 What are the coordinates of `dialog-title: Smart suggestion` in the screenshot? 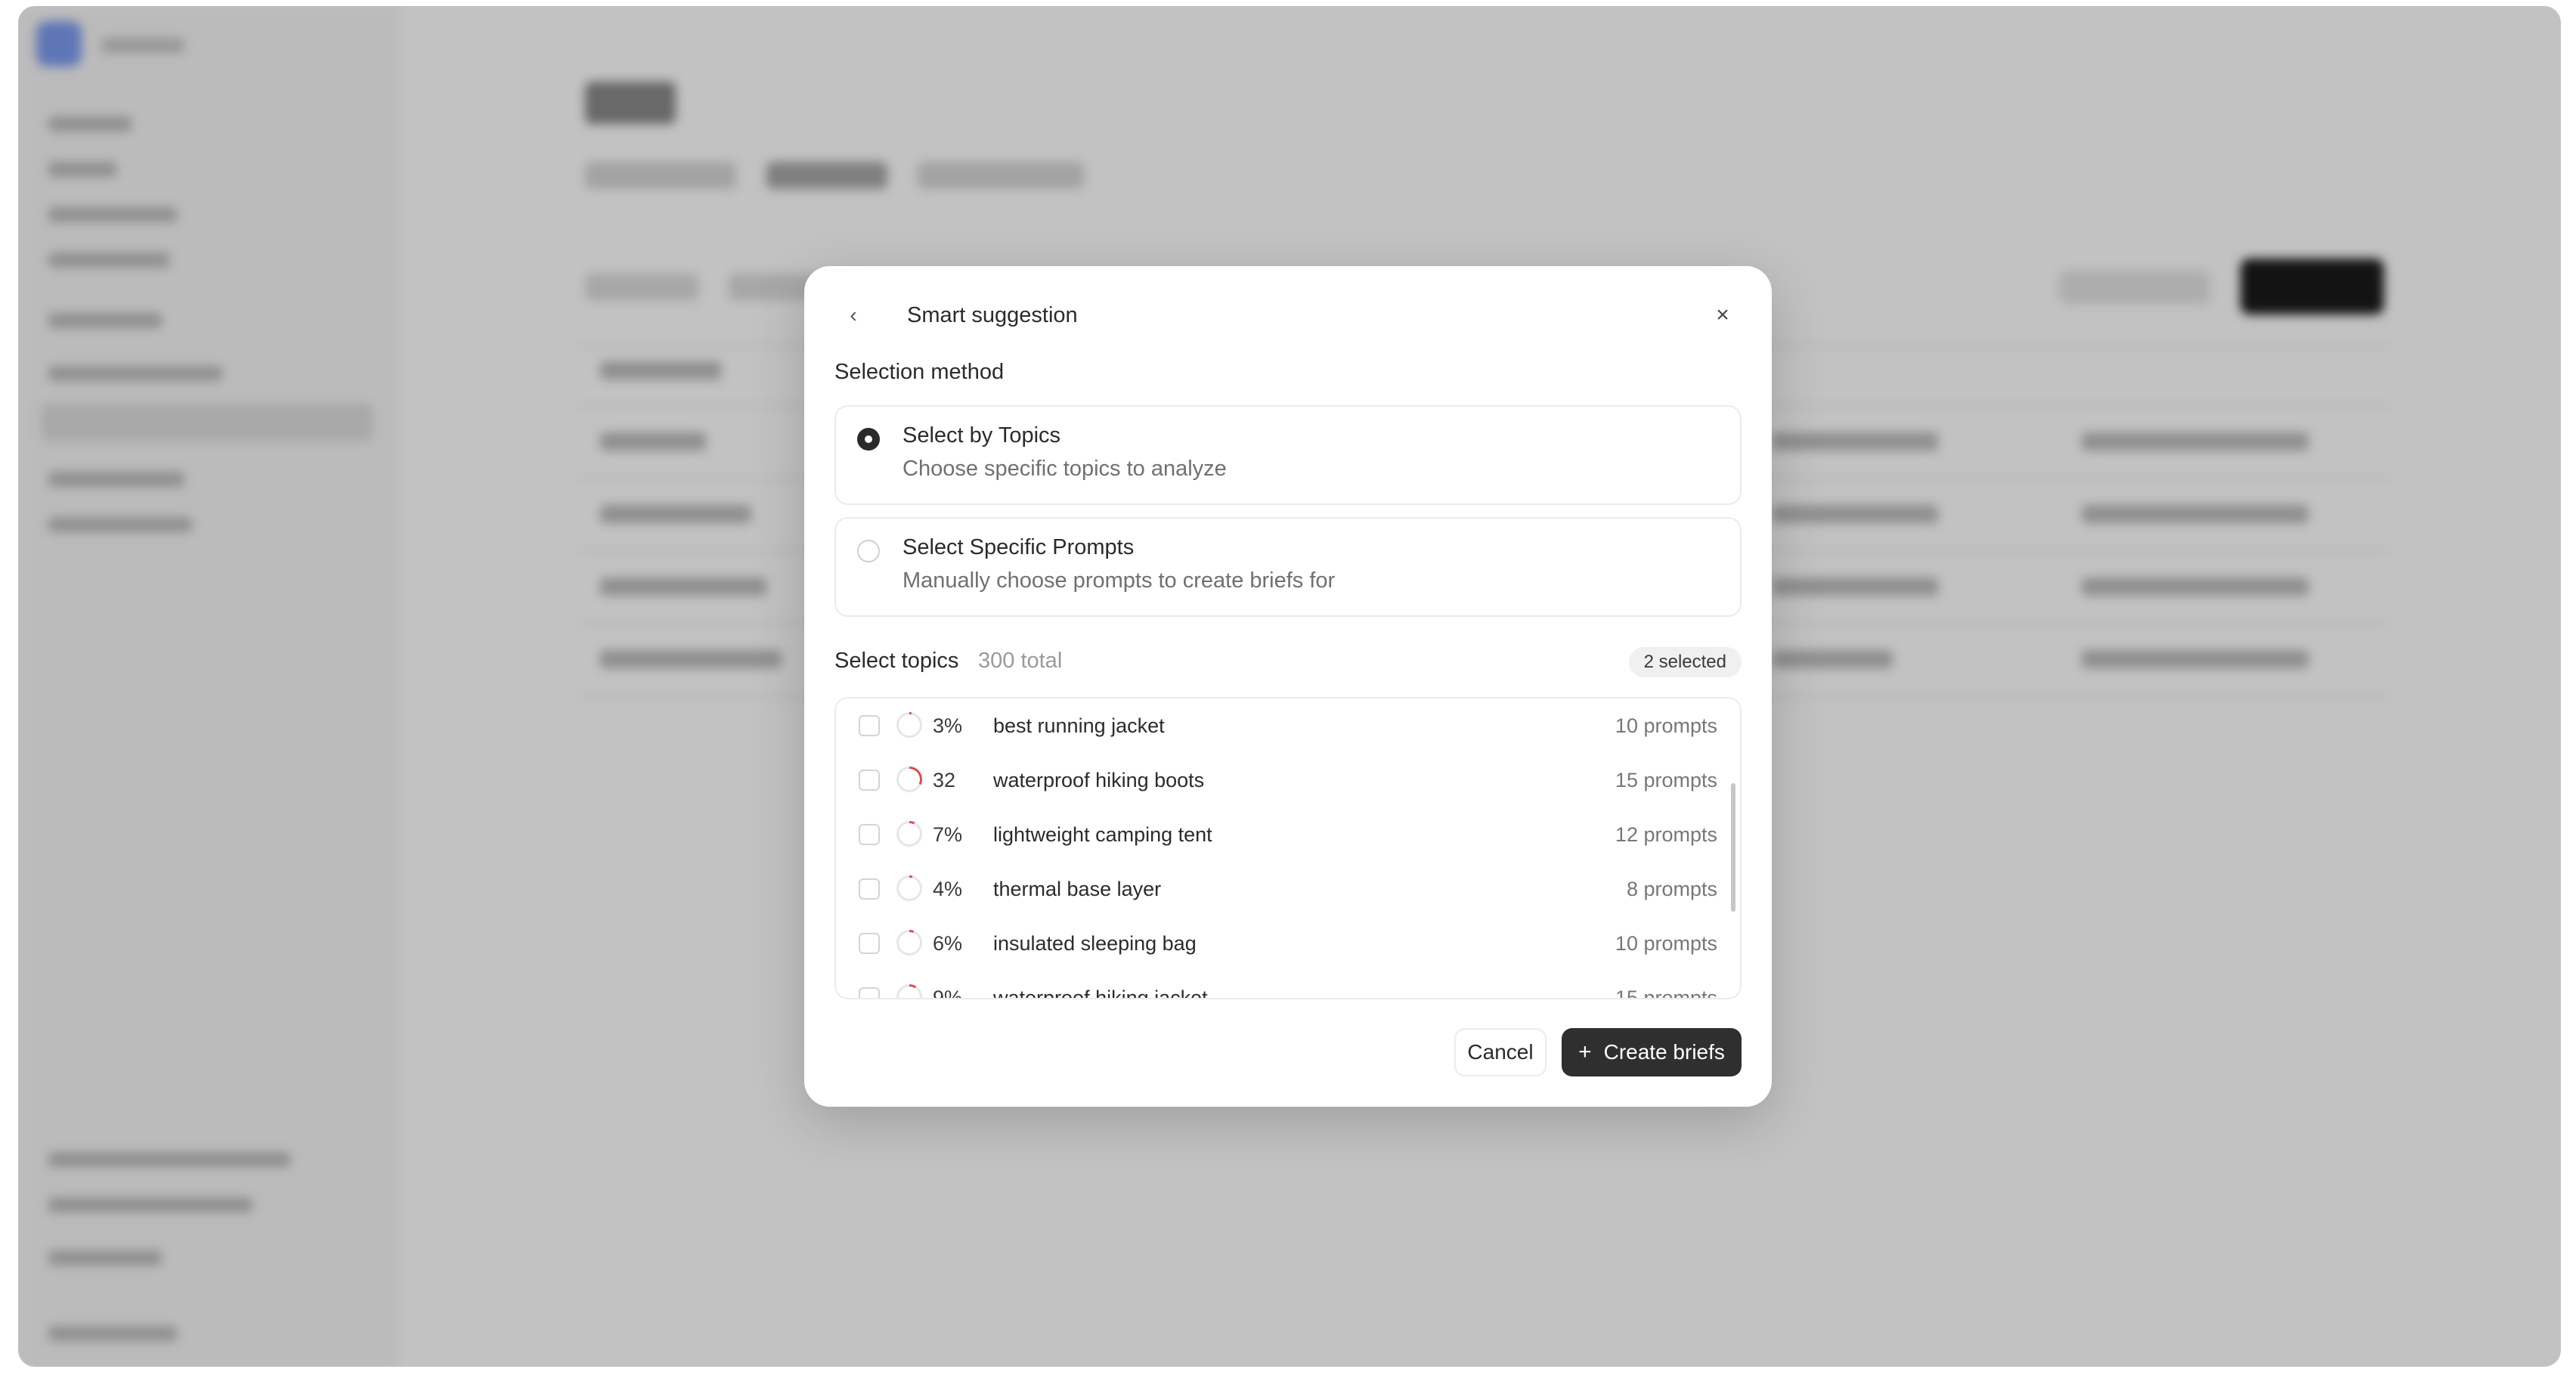 It's located at (992, 315).